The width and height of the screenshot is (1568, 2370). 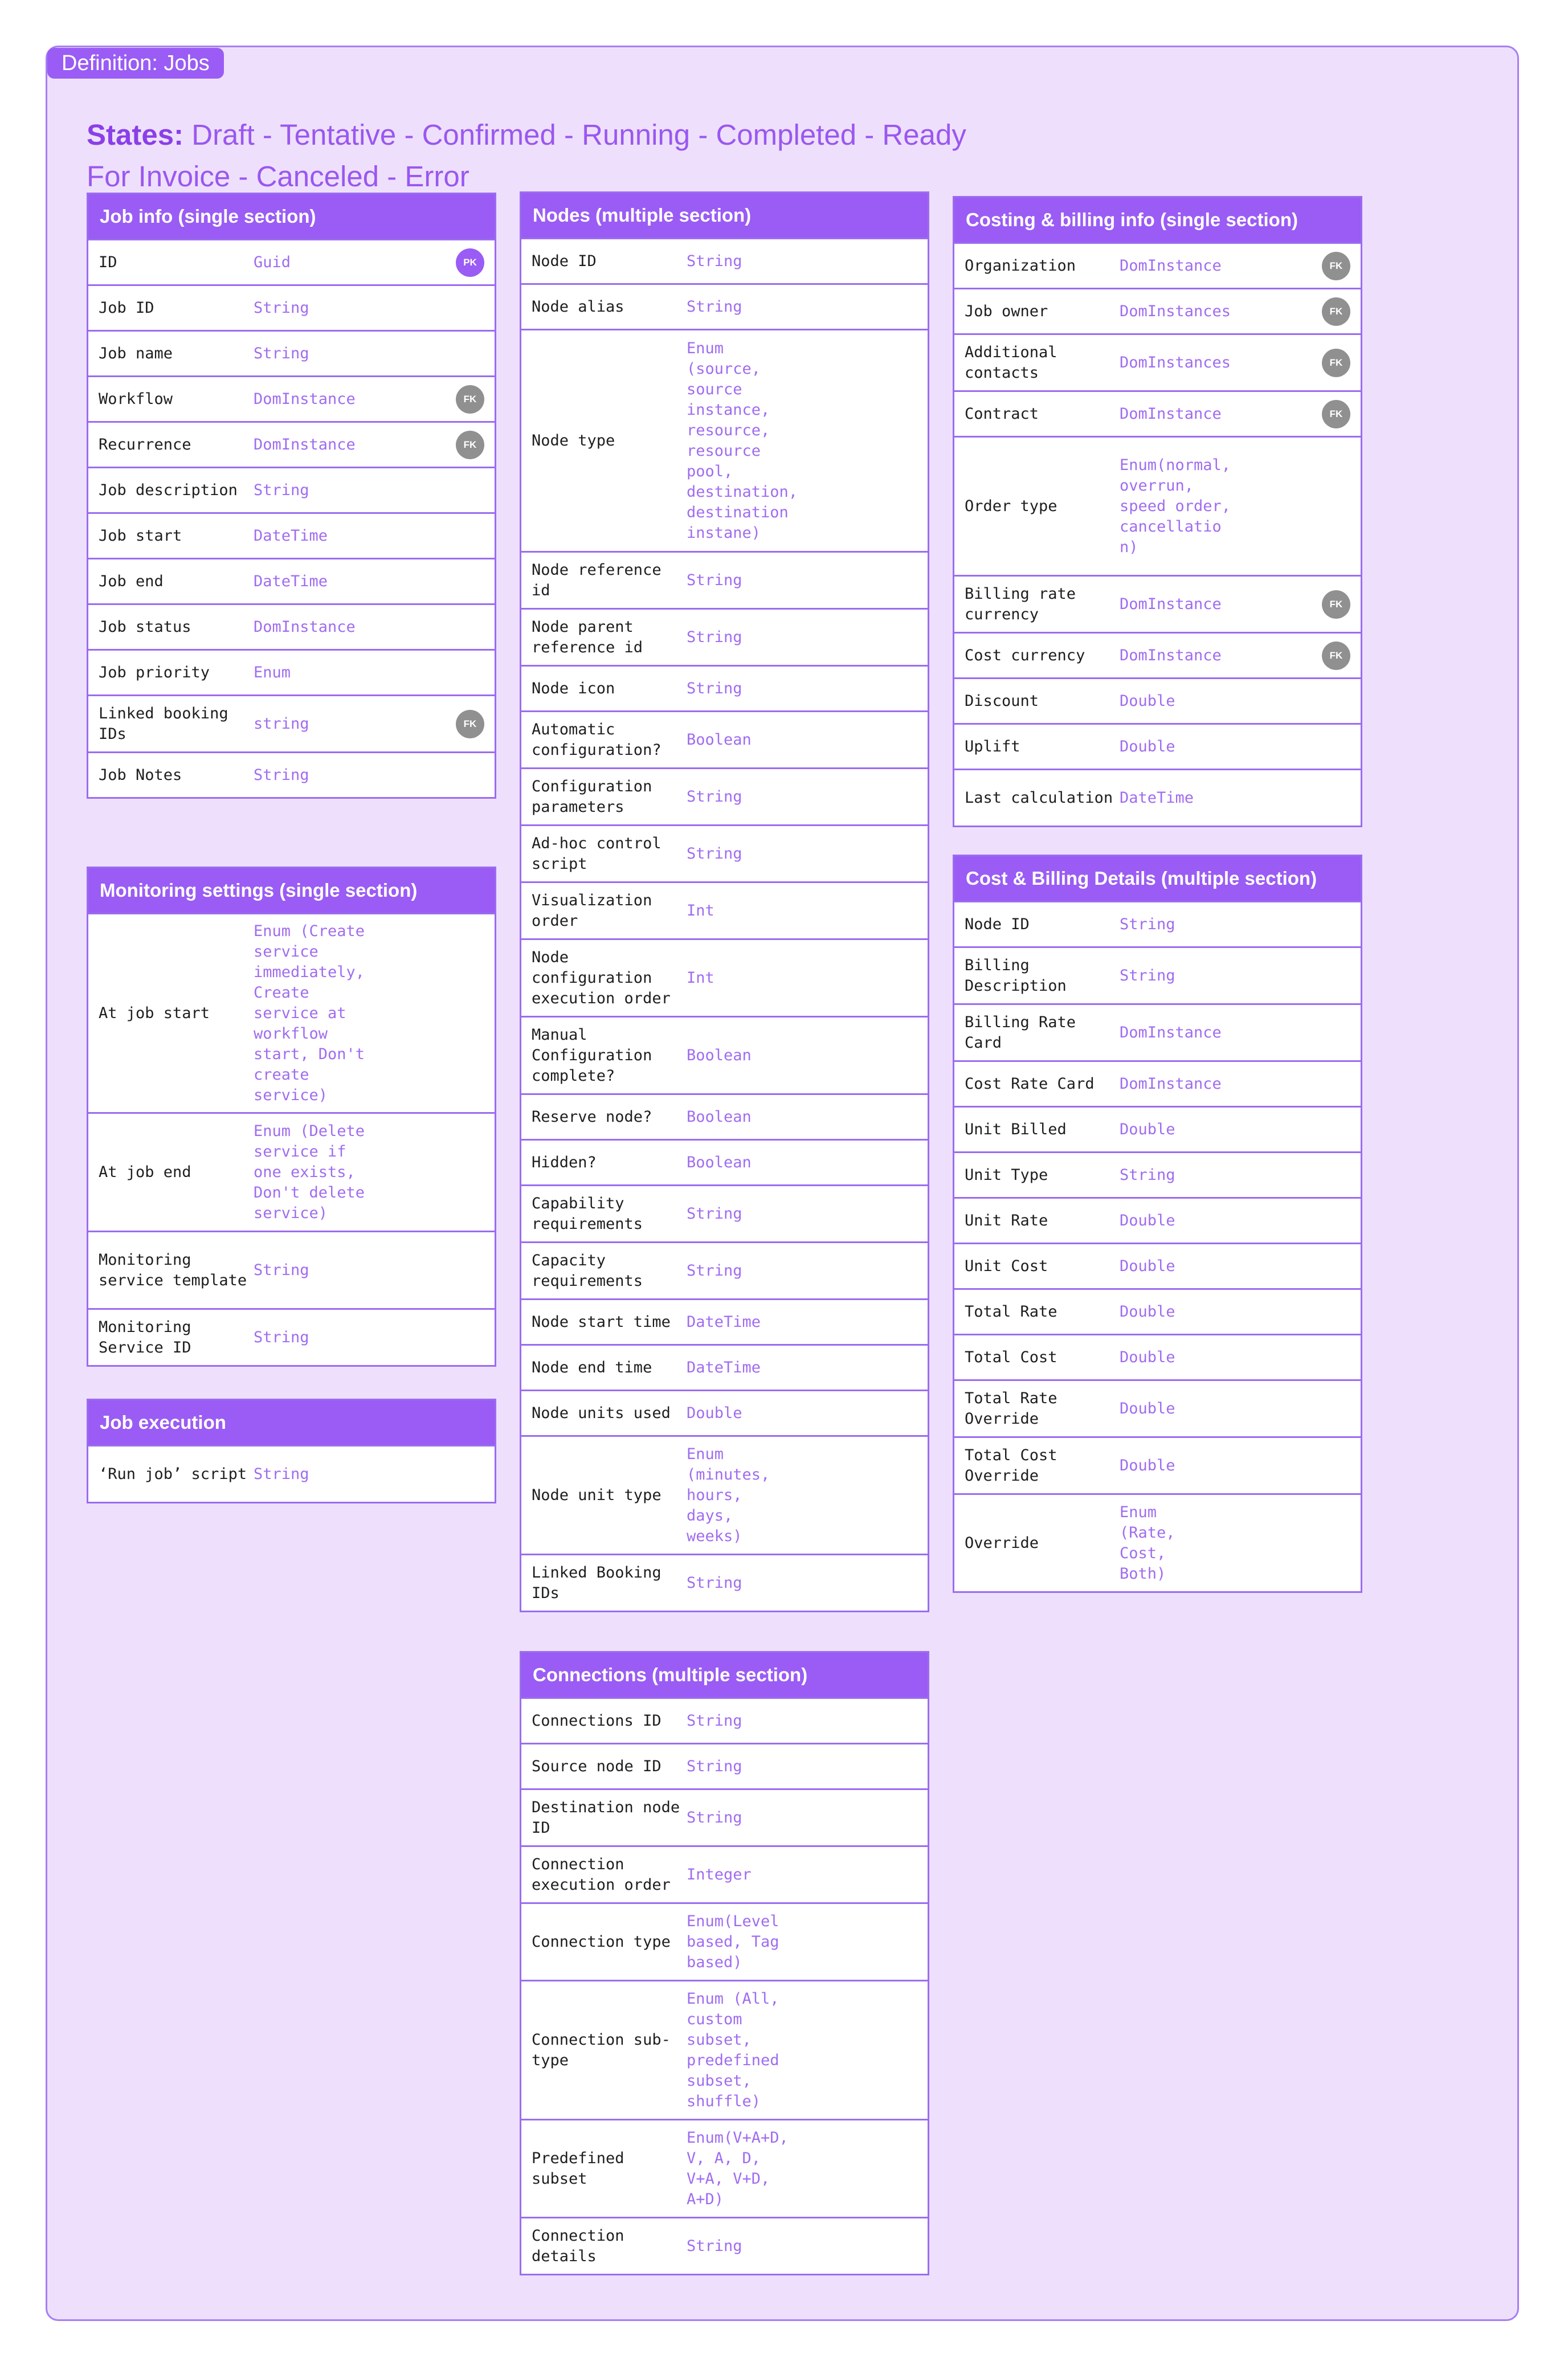 What do you see at coordinates (1016, 1129) in the screenshot?
I see `field-name: Unit Billed` at bounding box center [1016, 1129].